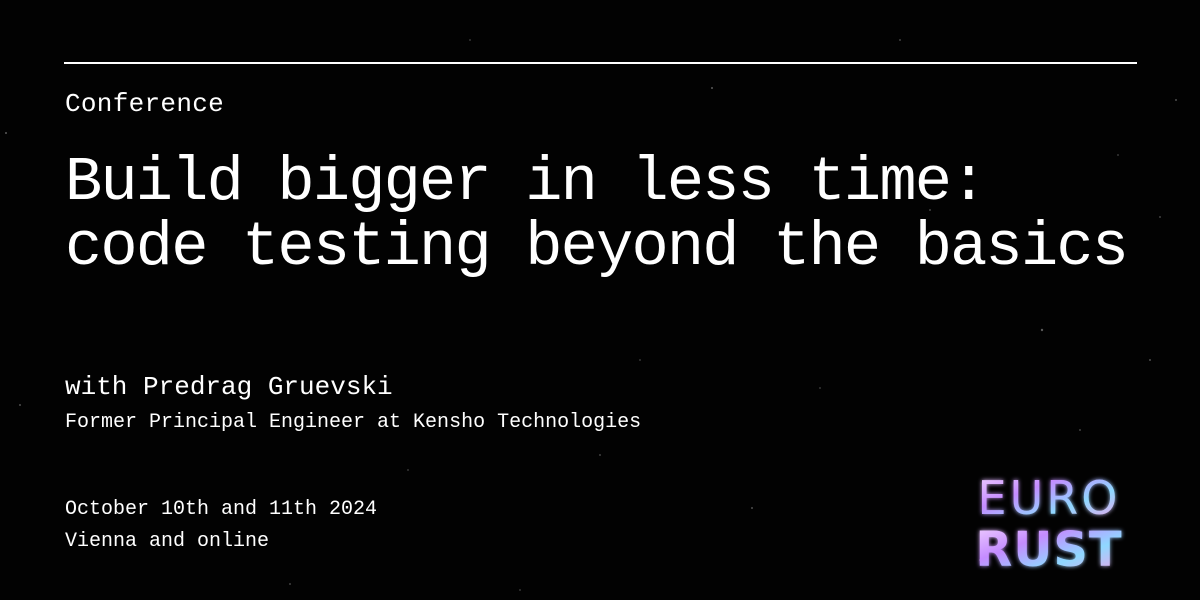 The height and width of the screenshot is (600, 1200). I want to click on event-date: October 10th and 11th 2024, so click(221, 509).